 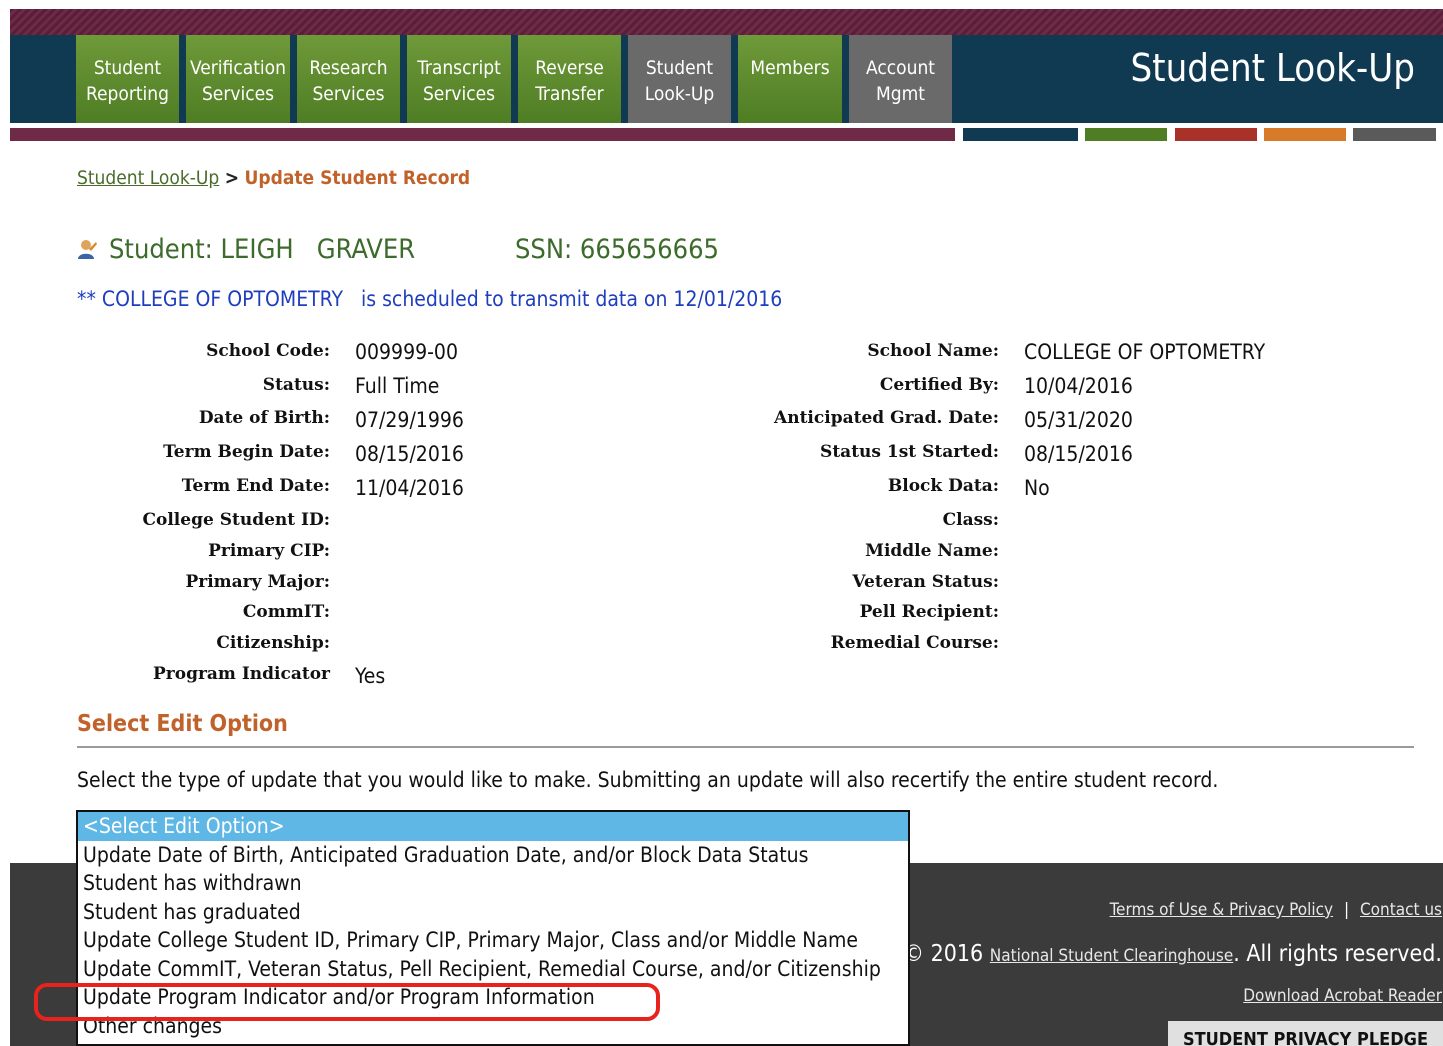 What do you see at coordinates (1216, 134) in the screenshot?
I see `color-block-red` at bounding box center [1216, 134].